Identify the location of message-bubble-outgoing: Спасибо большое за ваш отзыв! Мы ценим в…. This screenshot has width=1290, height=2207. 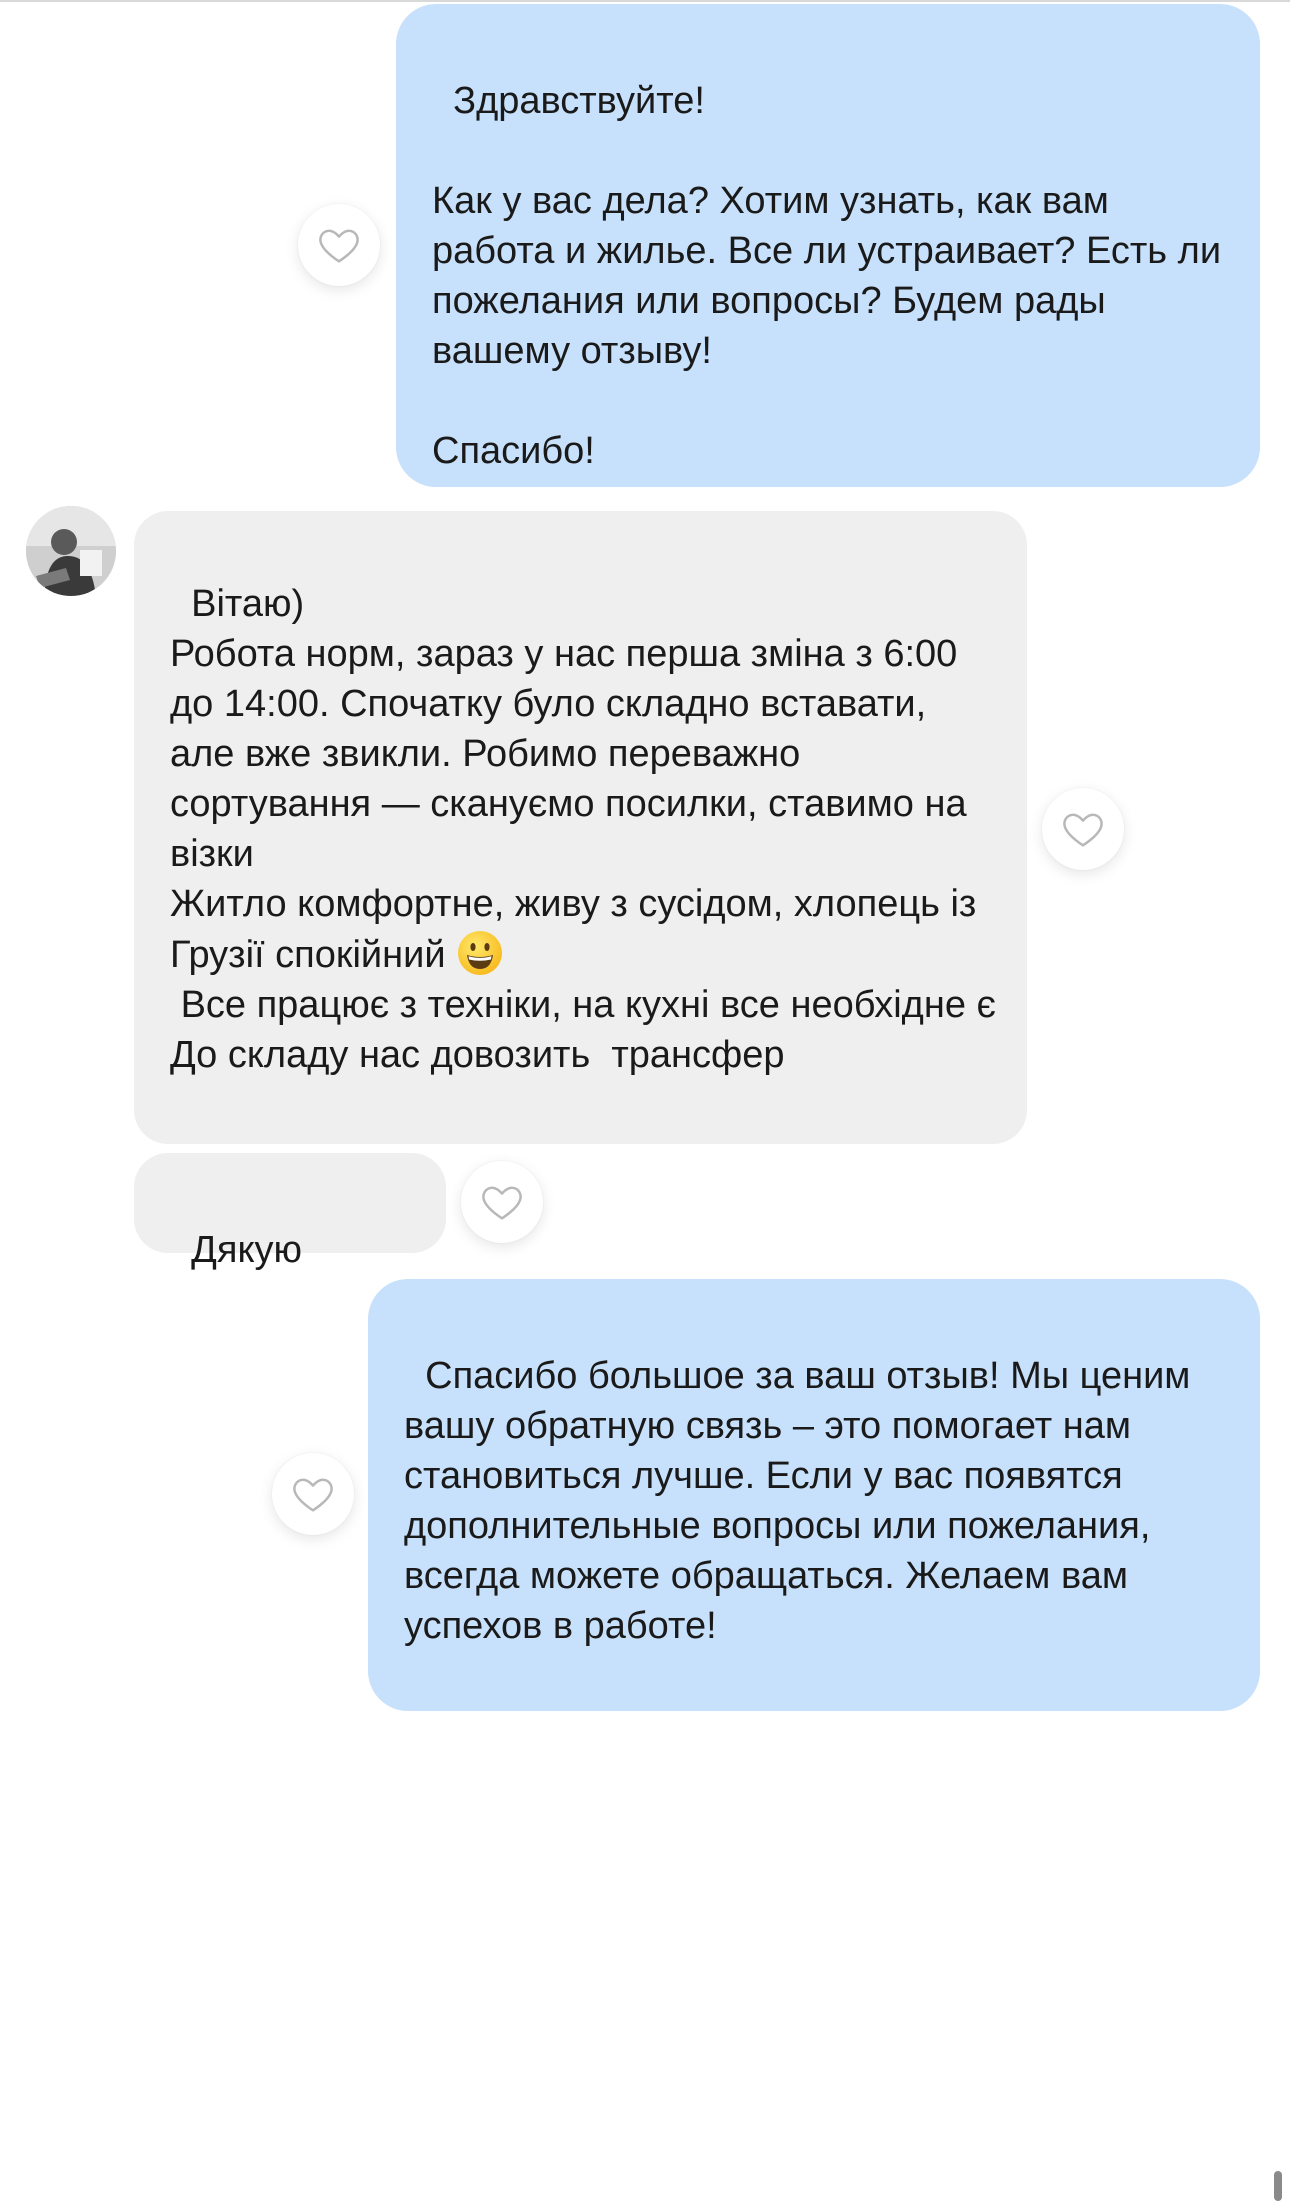
(814, 1495).